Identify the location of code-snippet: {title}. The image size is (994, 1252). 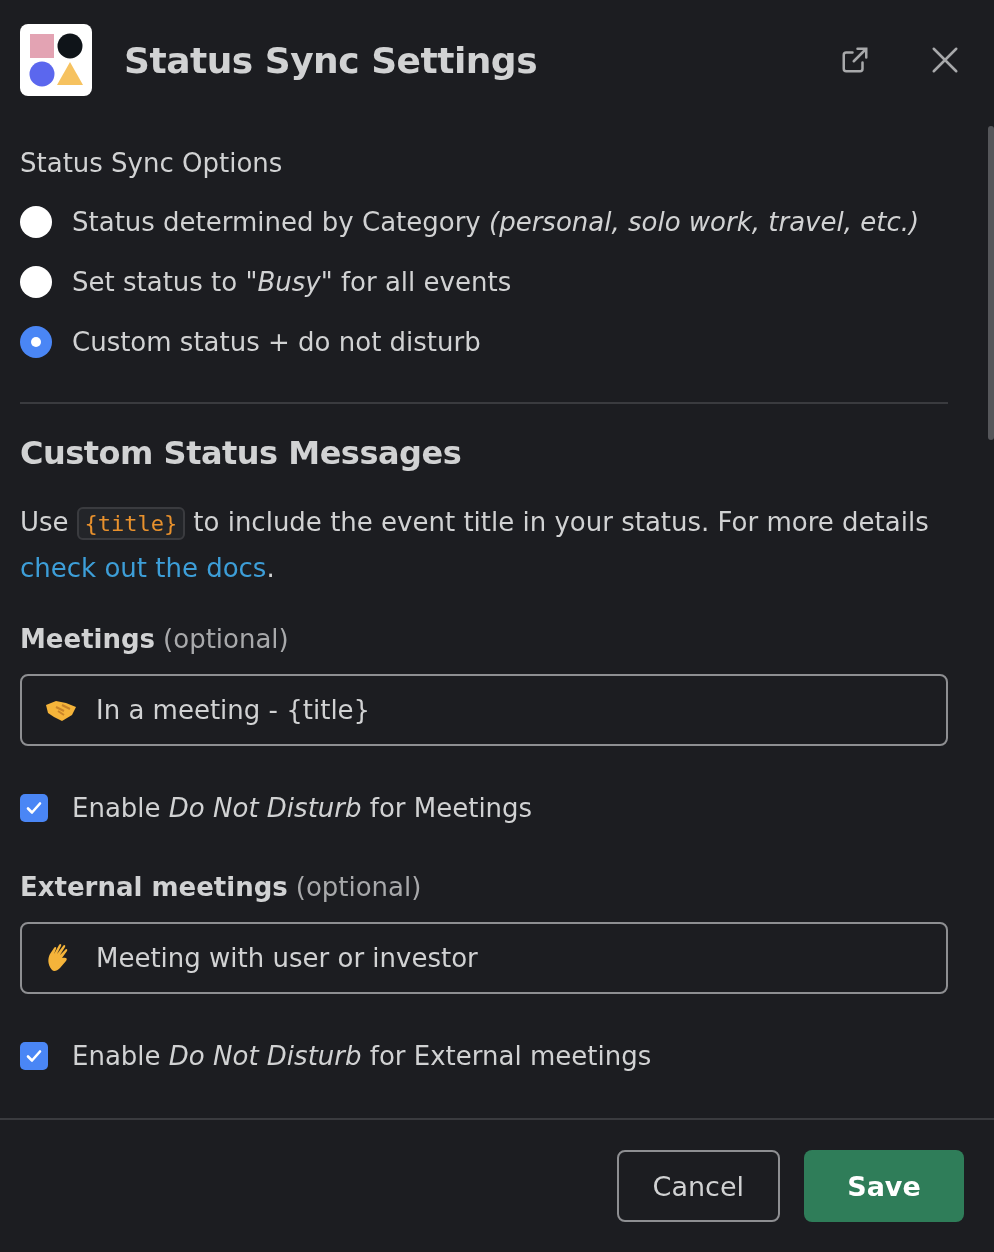
(131, 523).